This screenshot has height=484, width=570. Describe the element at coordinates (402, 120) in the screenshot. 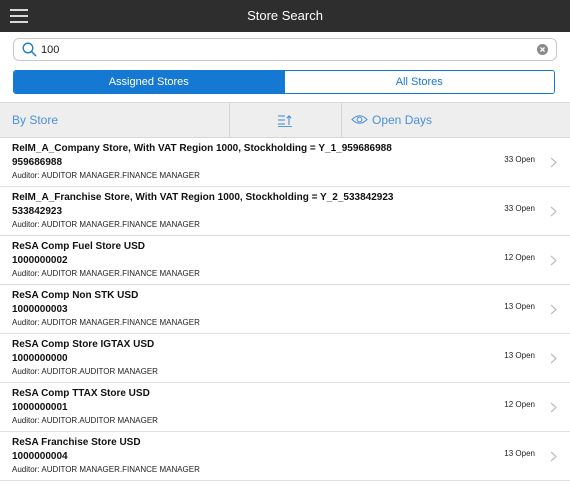

I see `open-days-label: Open Days` at that location.